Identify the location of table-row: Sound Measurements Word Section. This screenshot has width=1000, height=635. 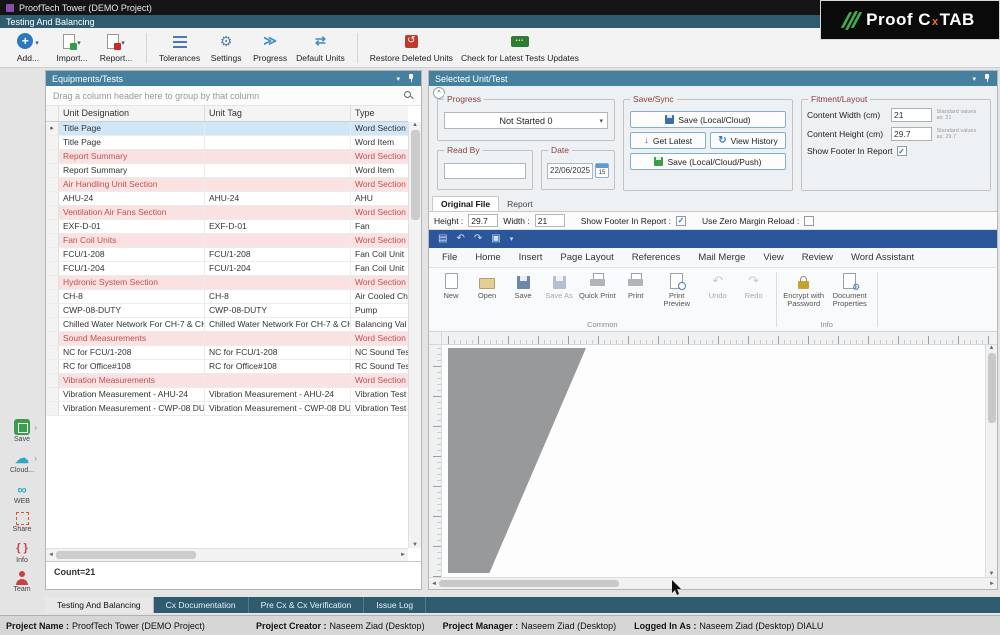
(227, 339).